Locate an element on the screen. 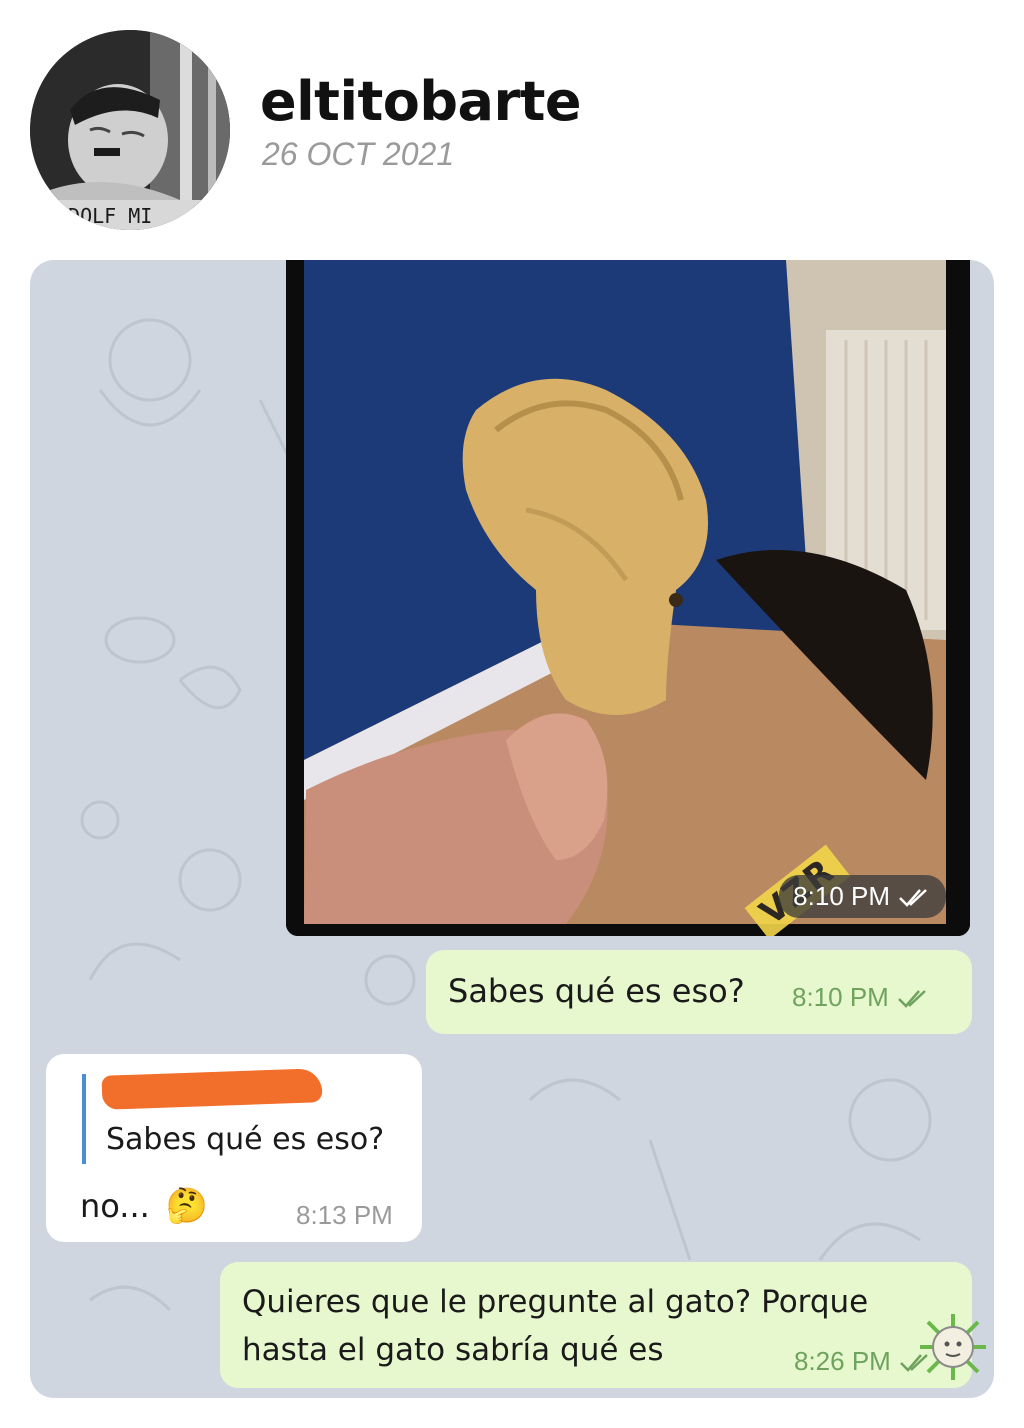 The width and height of the screenshot is (1024, 1428). corner-logo-icon is located at coordinates (953, 1347).